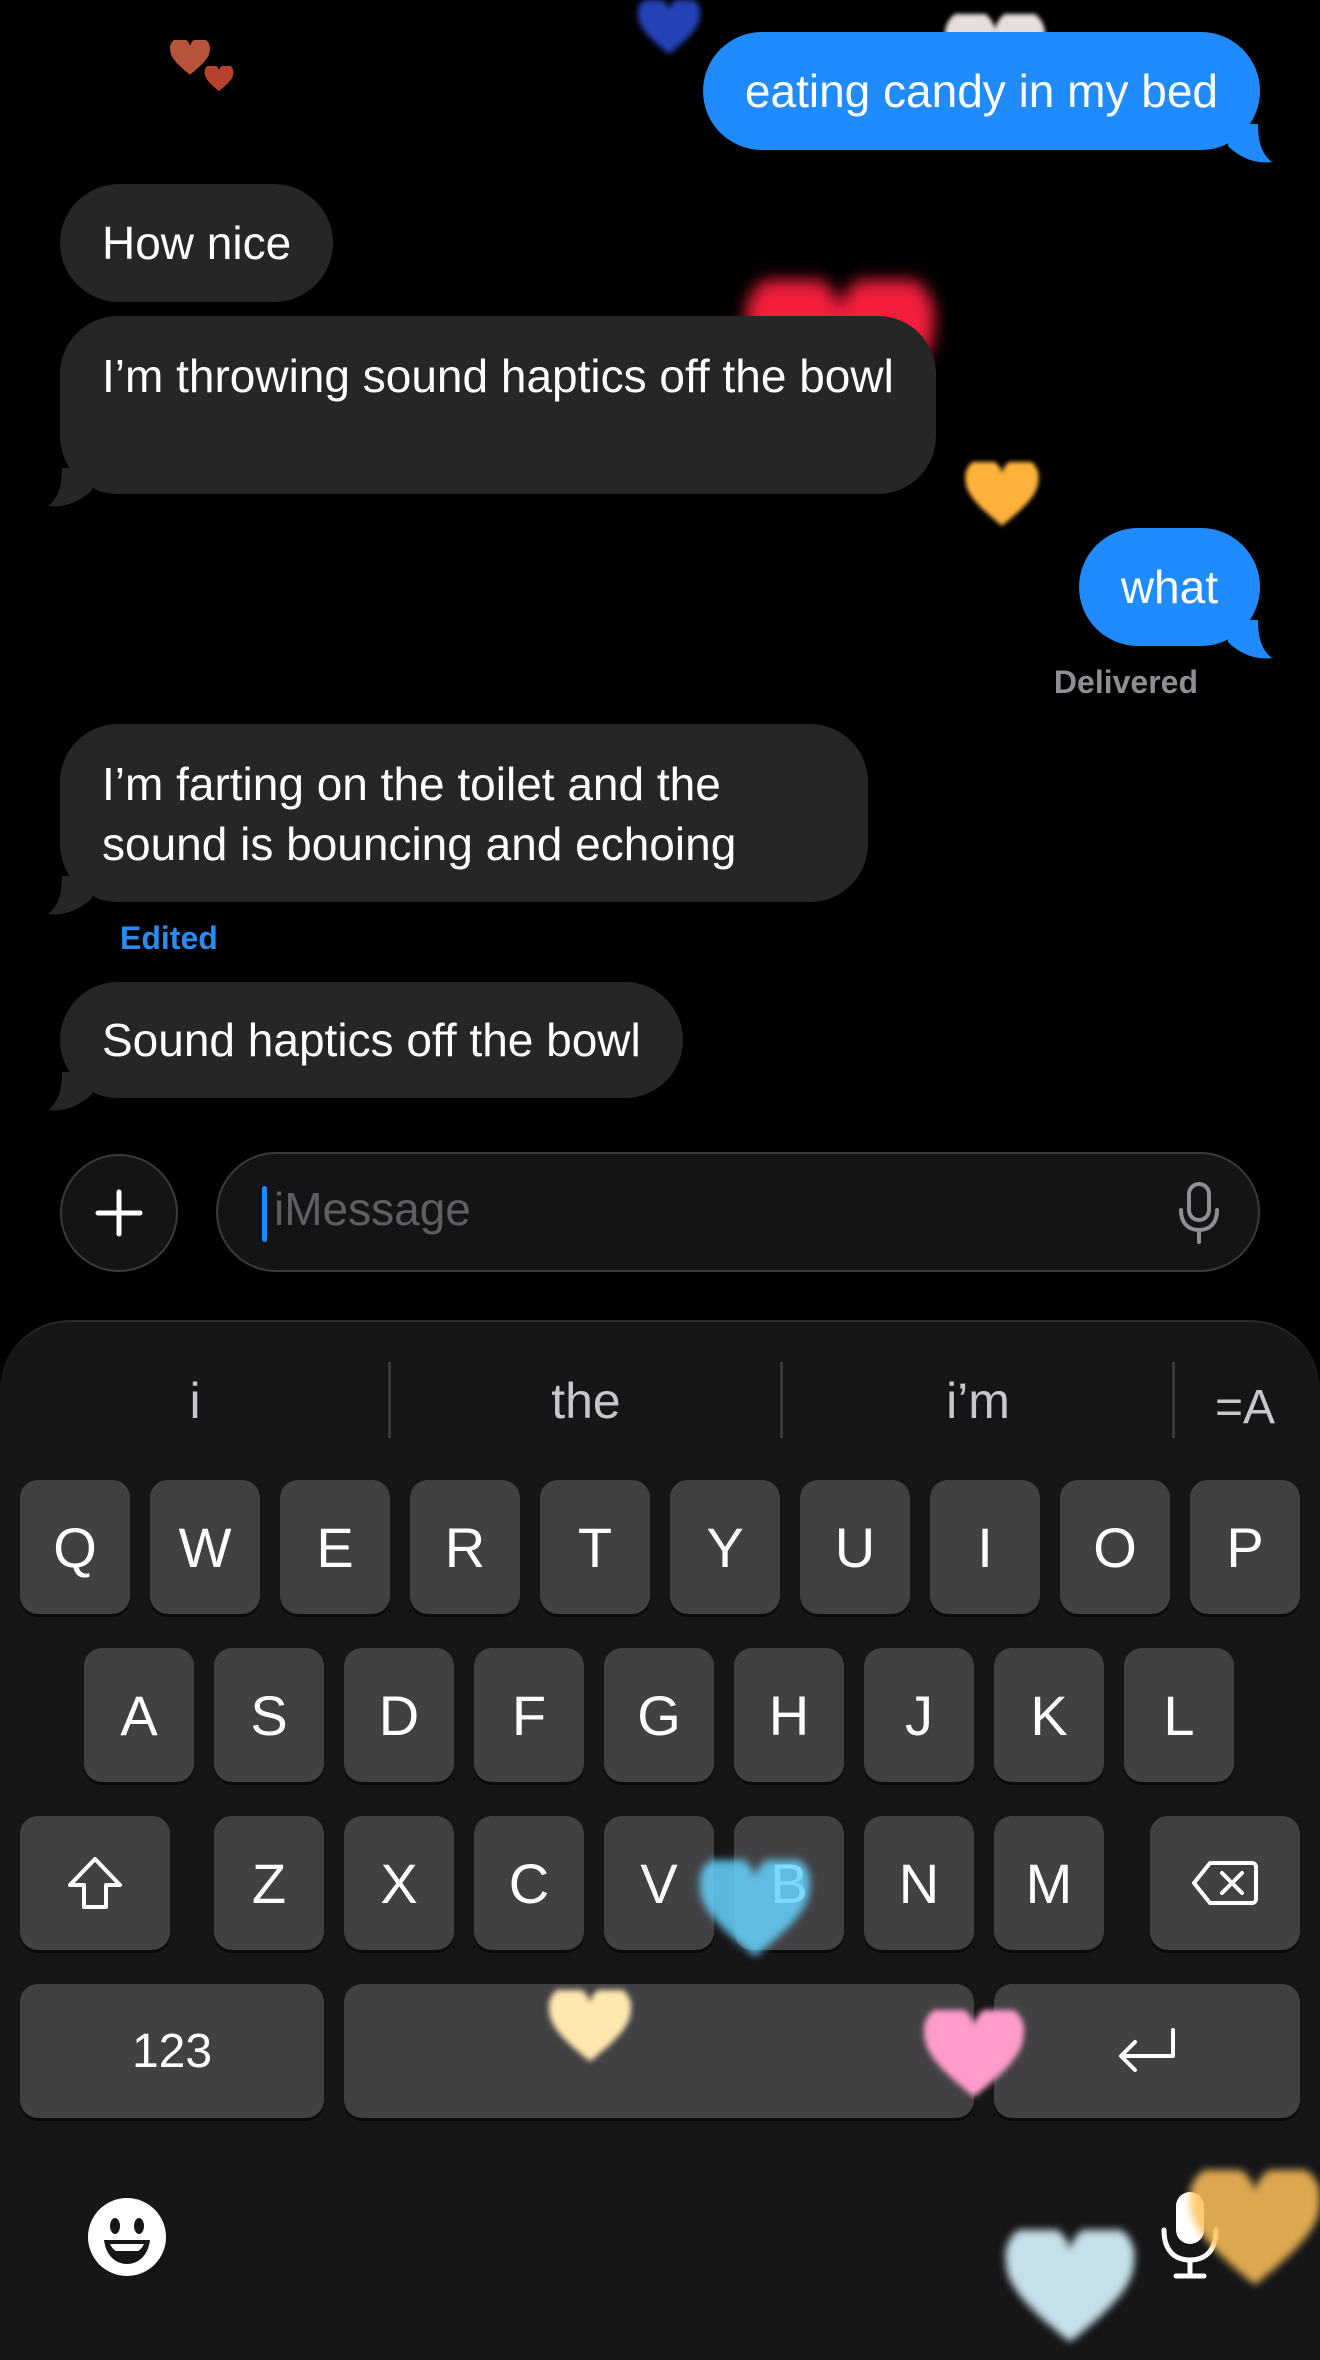 The height and width of the screenshot is (2360, 1320). What do you see at coordinates (659, 1715) in the screenshot?
I see `key-g: G` at bounding box center [659, 1715].